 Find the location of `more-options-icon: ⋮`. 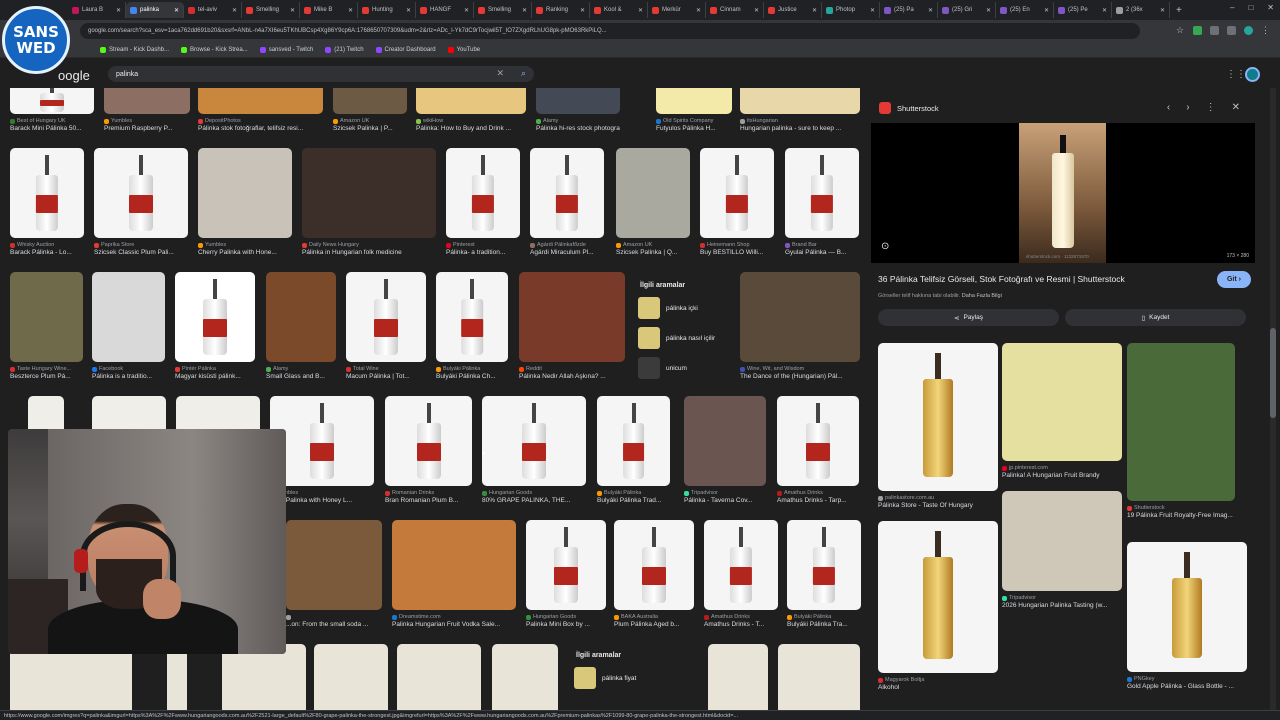

more-options-icon: ⋮ is located at coordinates (1211, 107).